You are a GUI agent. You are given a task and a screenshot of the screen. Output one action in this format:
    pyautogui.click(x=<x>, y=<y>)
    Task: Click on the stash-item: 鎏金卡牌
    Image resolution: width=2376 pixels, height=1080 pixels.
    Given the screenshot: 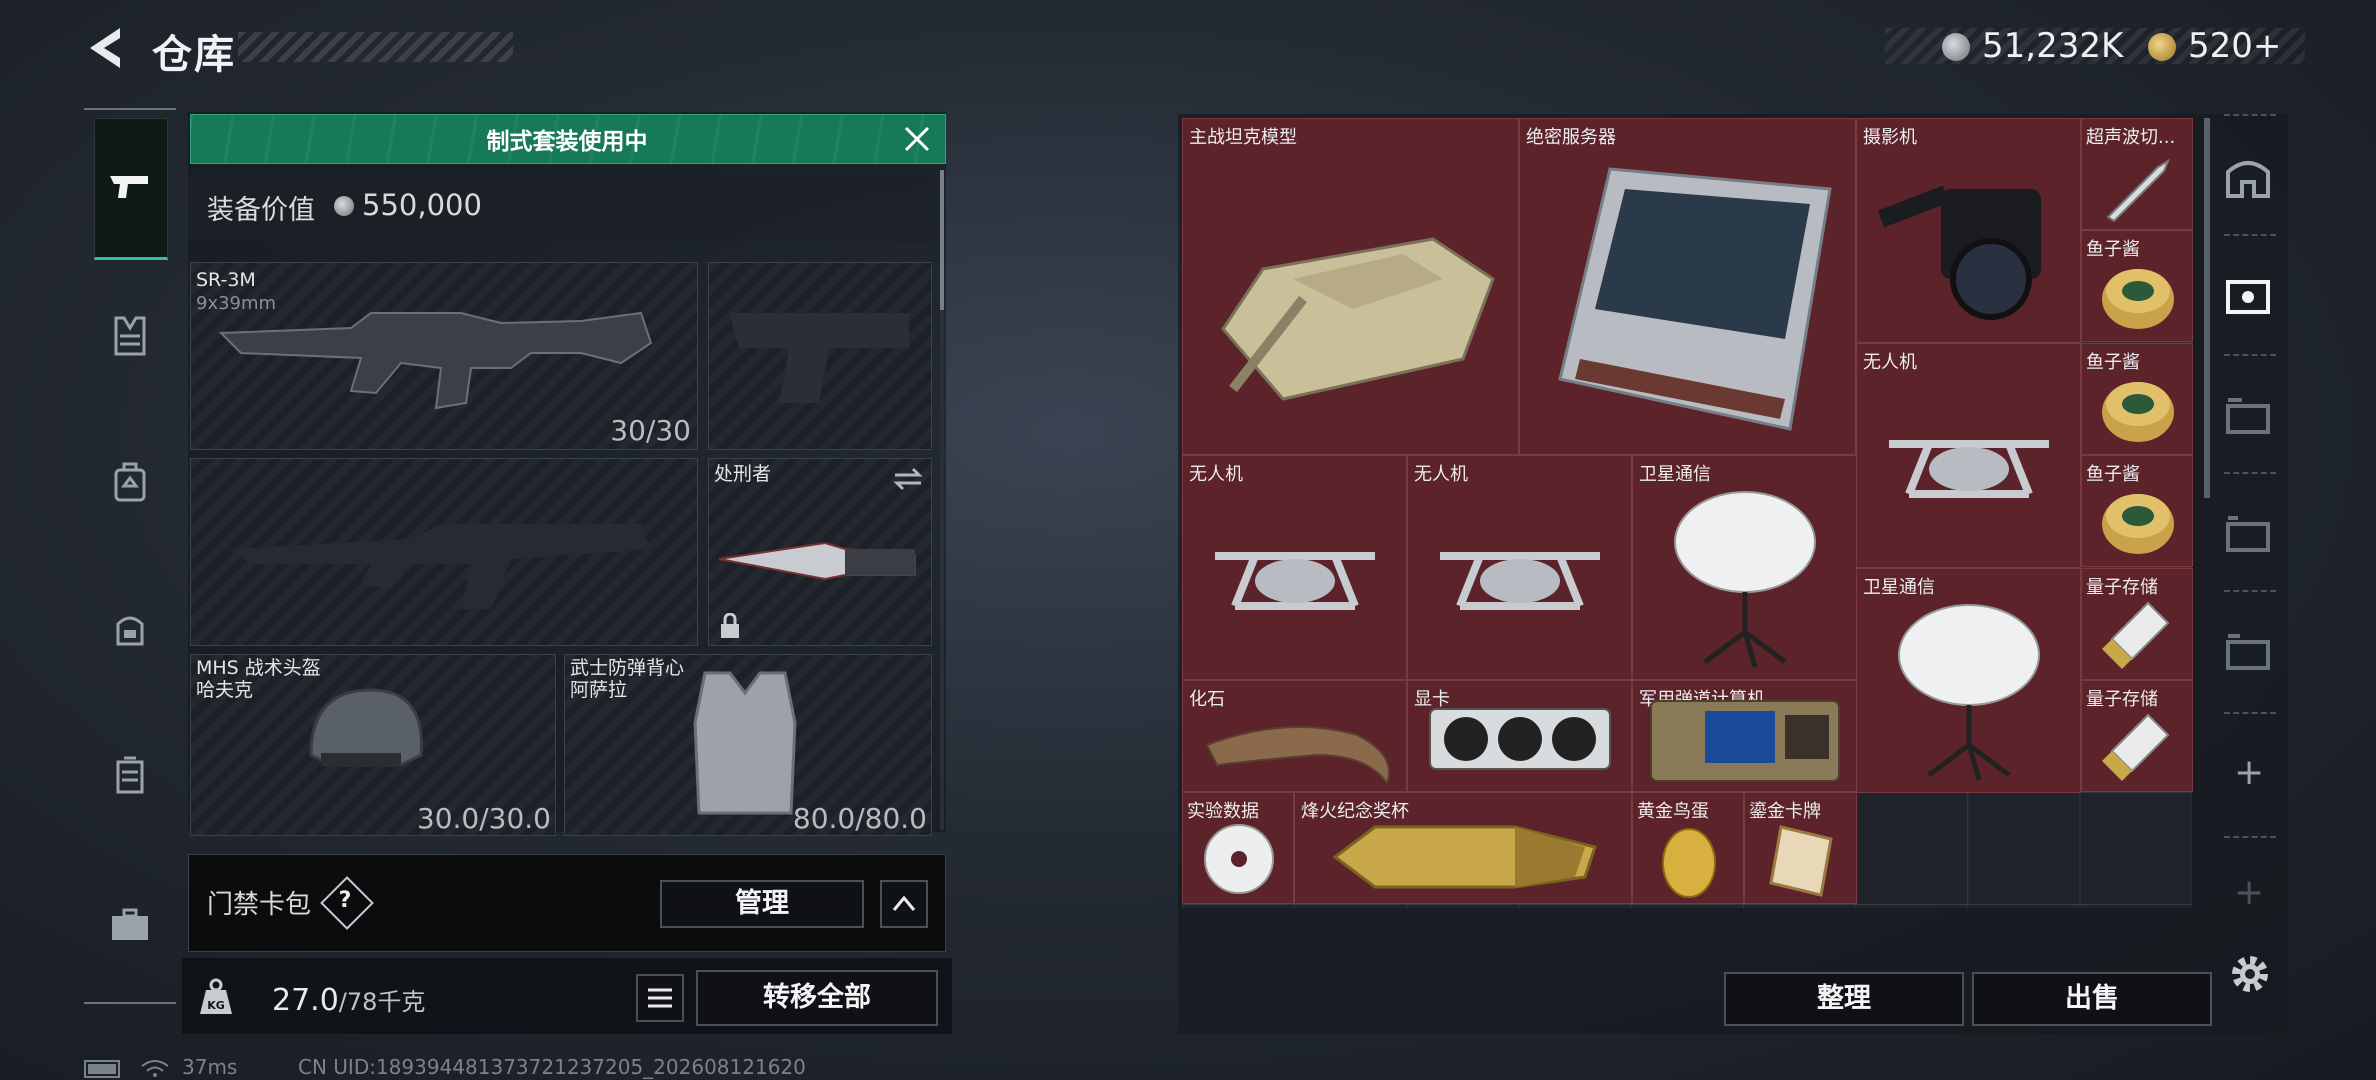 What is the action you would take?
    pyautogui.click(x=1800, y=848)
    